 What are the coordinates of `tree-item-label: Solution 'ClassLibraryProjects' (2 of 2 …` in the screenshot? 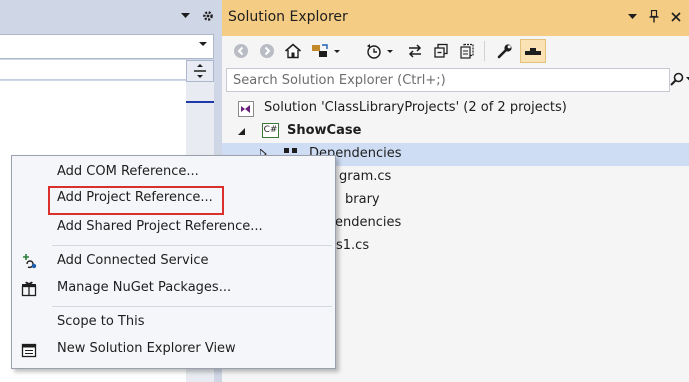 It's located at (415, 107).